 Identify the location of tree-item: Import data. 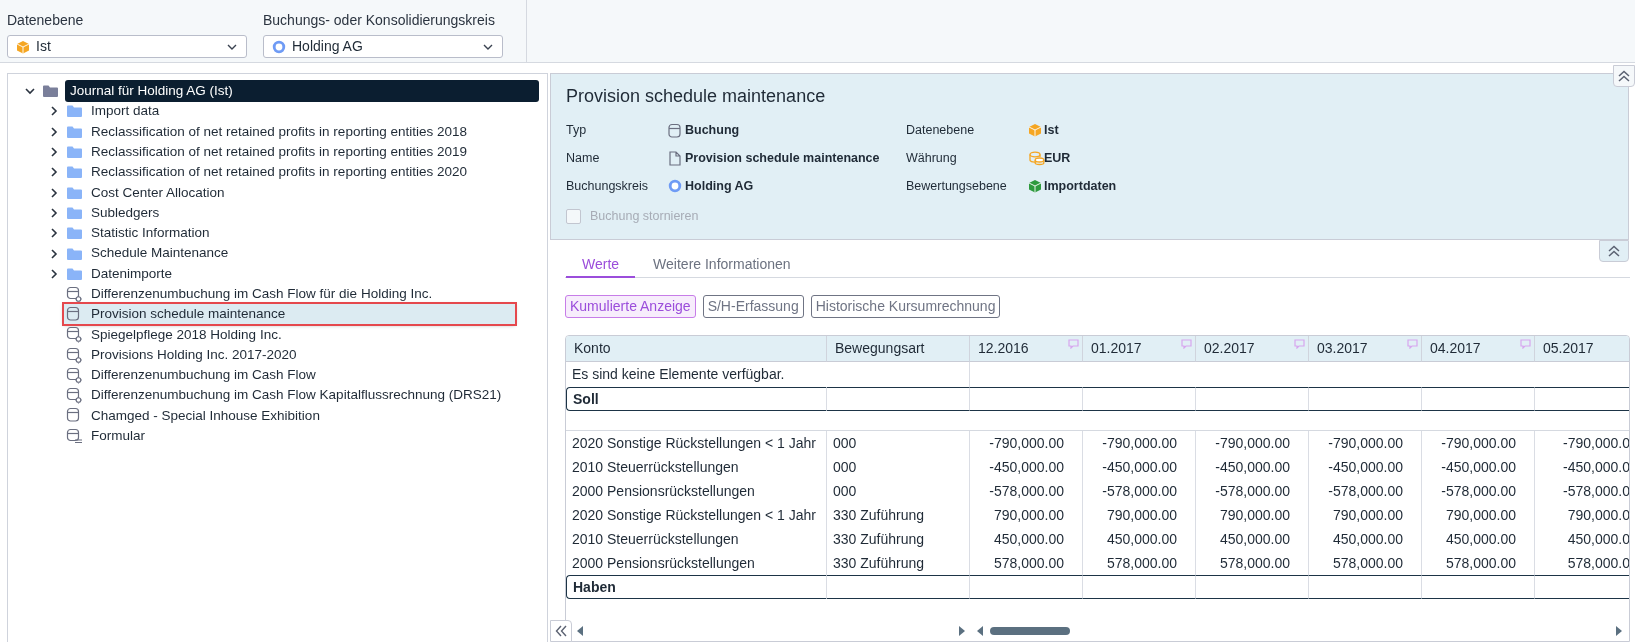
(289, 111).